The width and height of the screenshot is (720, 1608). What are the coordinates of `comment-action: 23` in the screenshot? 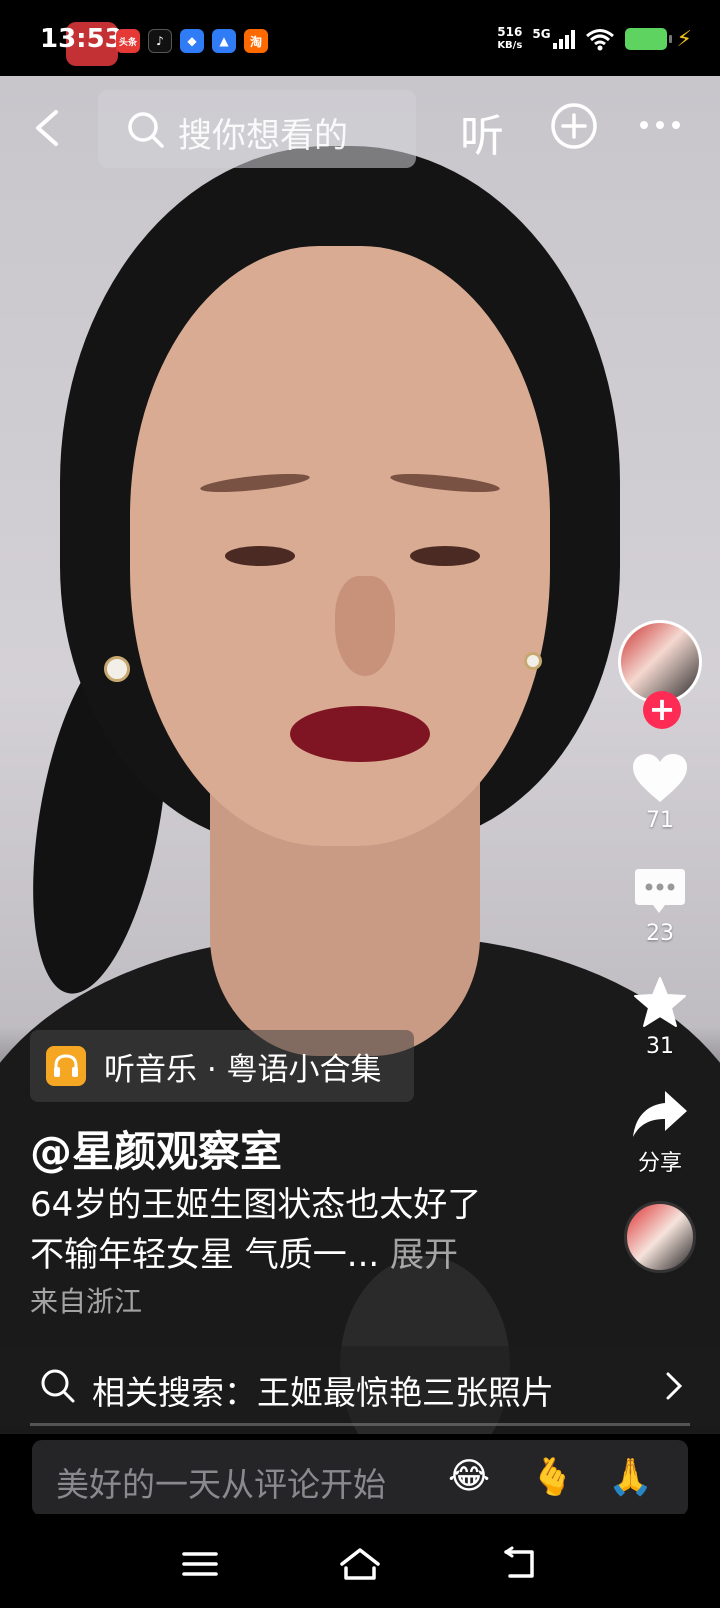 It's located at (660, 906).